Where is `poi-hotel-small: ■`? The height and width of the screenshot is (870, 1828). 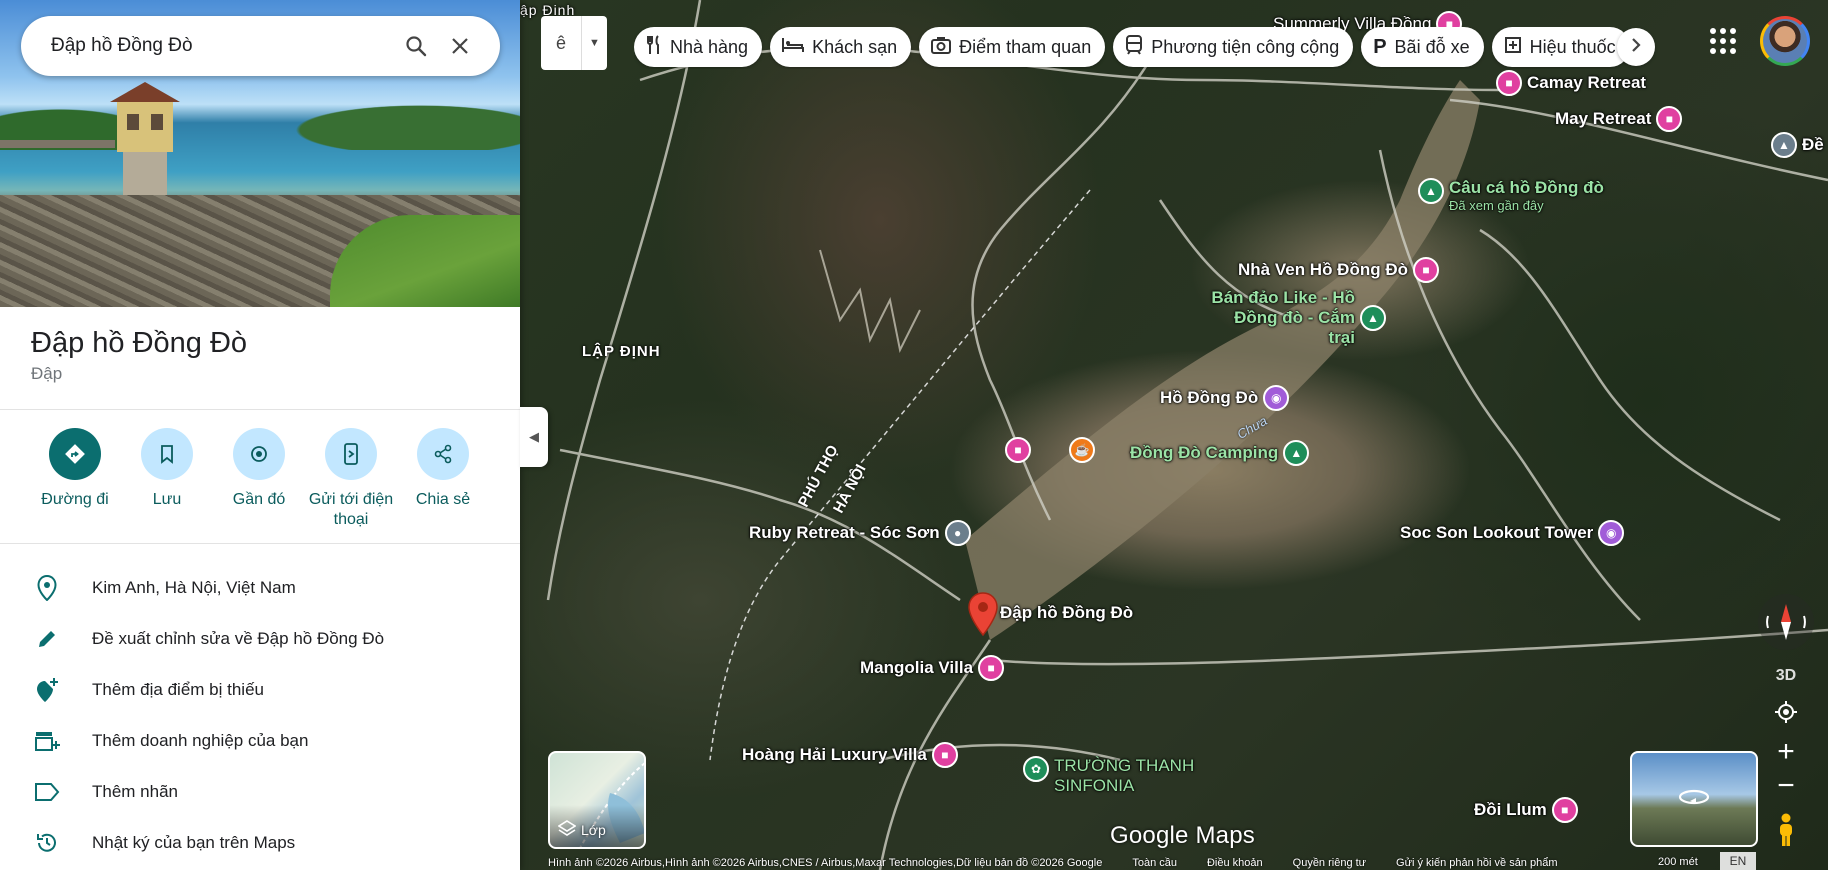
poi-hotel-small: ■ is located at coordinates (1018, 450).